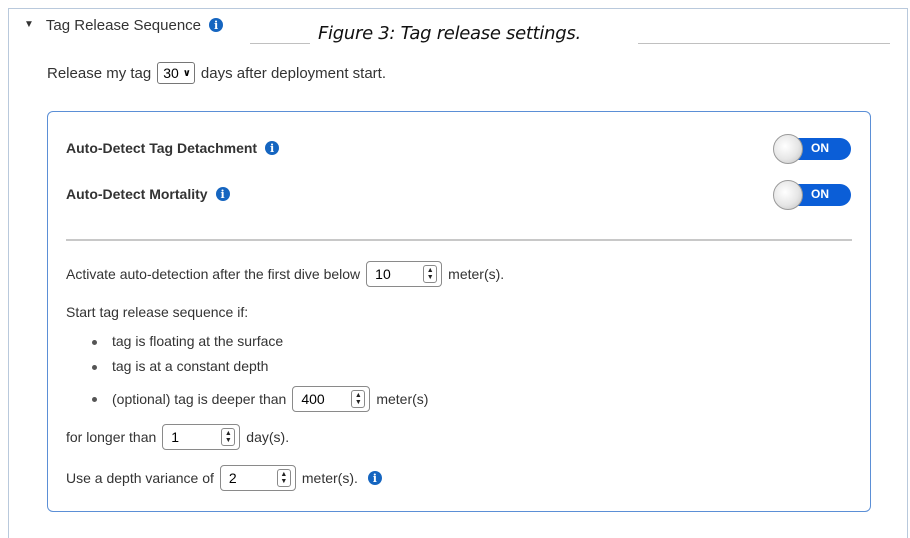 This screenshot has width=910, height=538. I want to click on detachment-label-row: Auto-Detect Tag Detachment i, so click(173, 148).